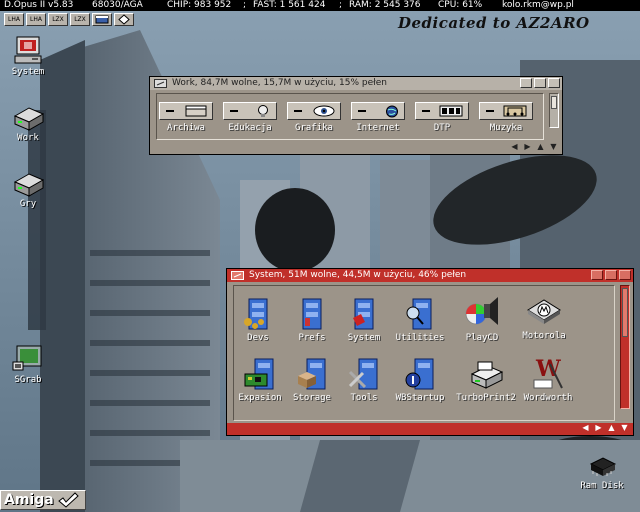  Describe the element at coordinates (538, 5) in the screenshot. I see `email: kolo.rkm@wp.pl` at that location.